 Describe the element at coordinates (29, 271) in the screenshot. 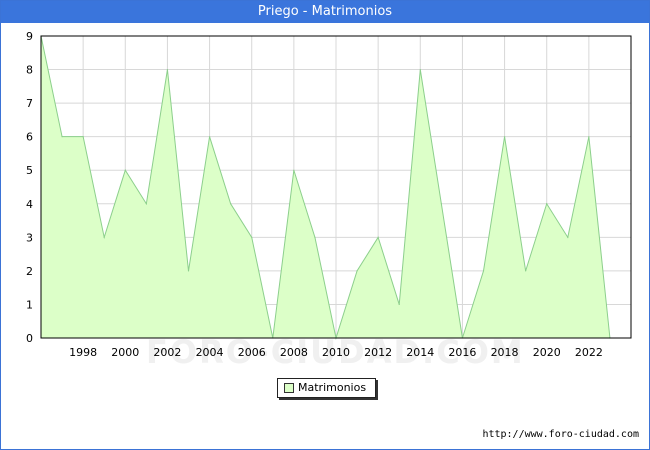

I see `y-tick-label: 2` at that location.